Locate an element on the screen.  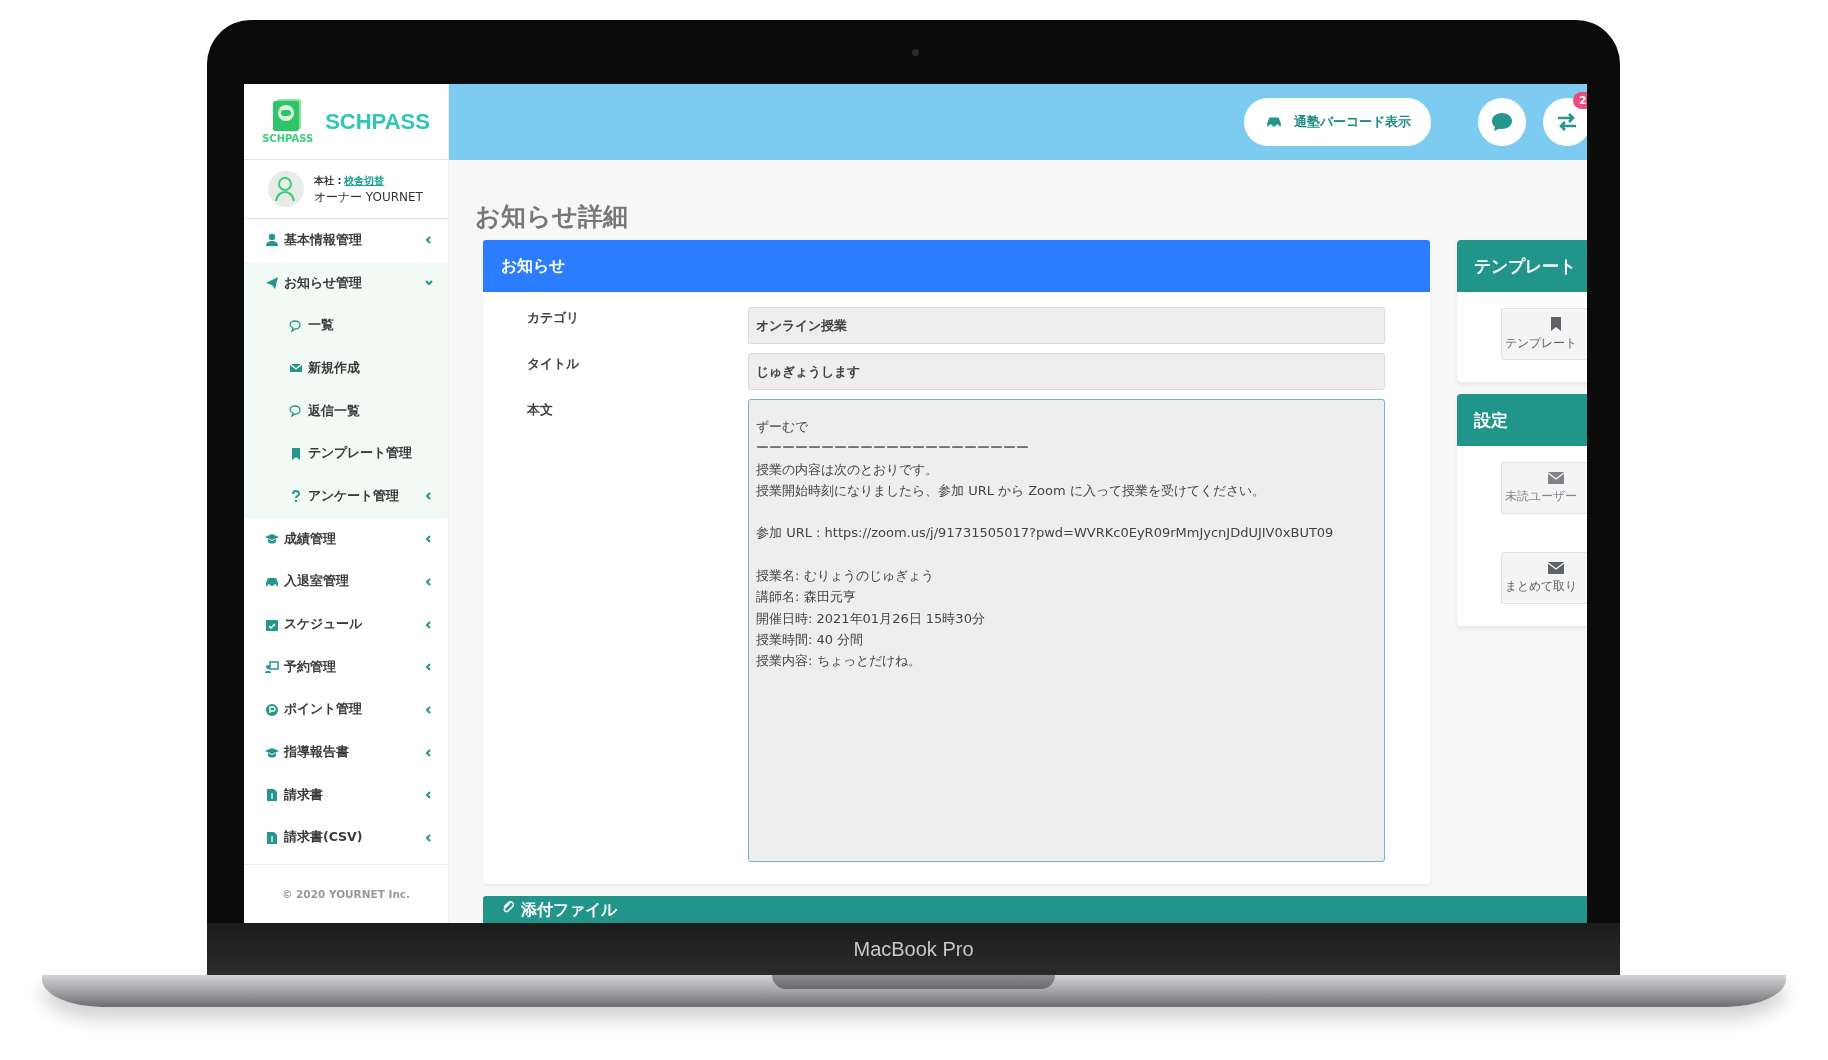
text-line: 授業開始時刻になりましたら、参加 URL から Zoom に入って授業を受けてください。 is located at coordinates (1011, 490).